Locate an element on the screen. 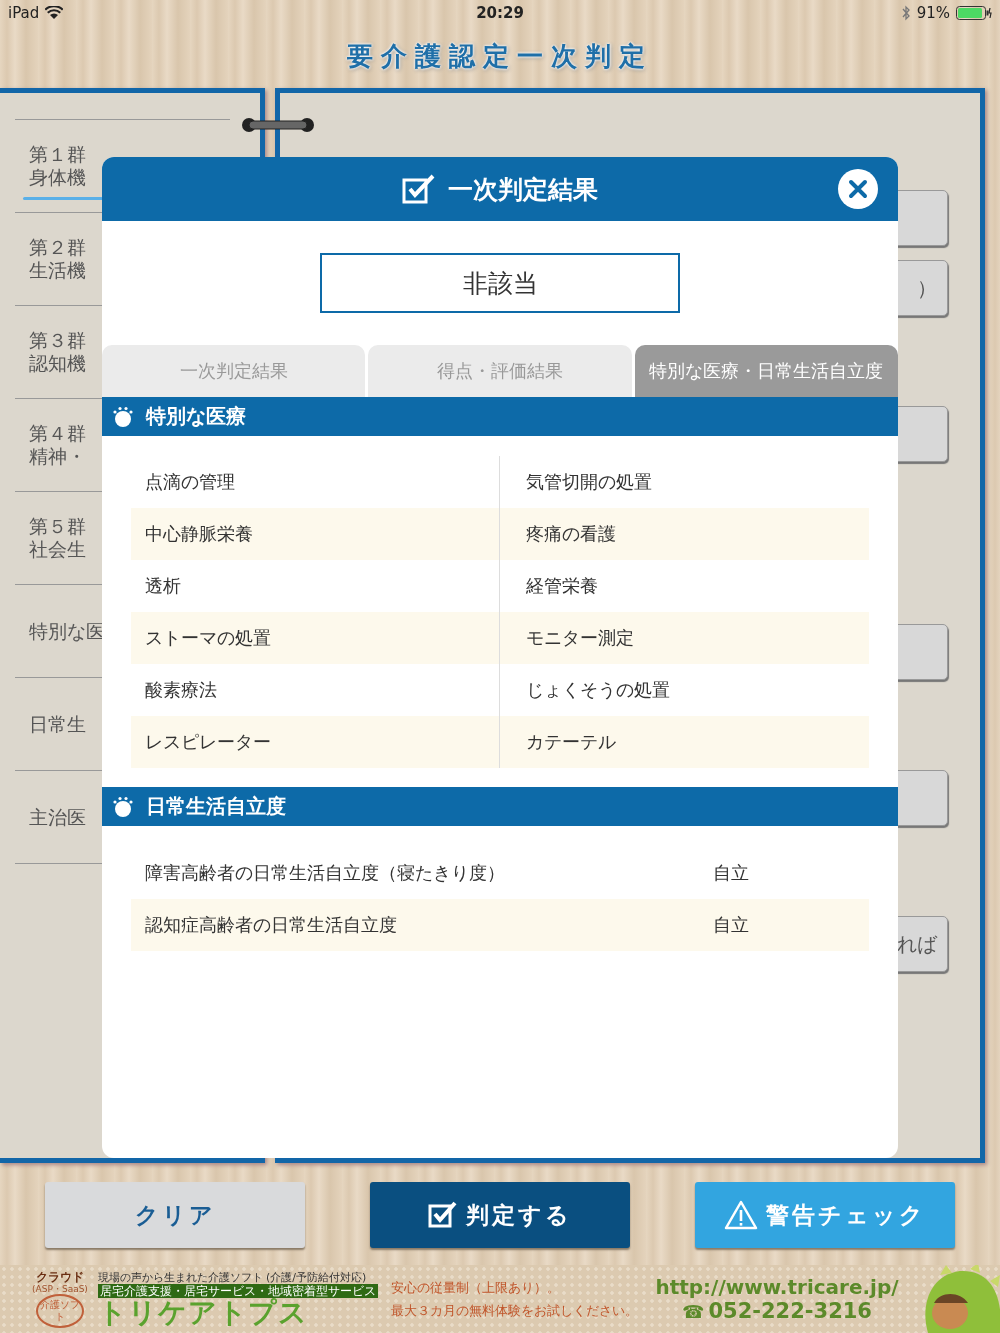 The height and width of the screenshot is (1333, 1000). close-icon is located at coordinates (858, 189).